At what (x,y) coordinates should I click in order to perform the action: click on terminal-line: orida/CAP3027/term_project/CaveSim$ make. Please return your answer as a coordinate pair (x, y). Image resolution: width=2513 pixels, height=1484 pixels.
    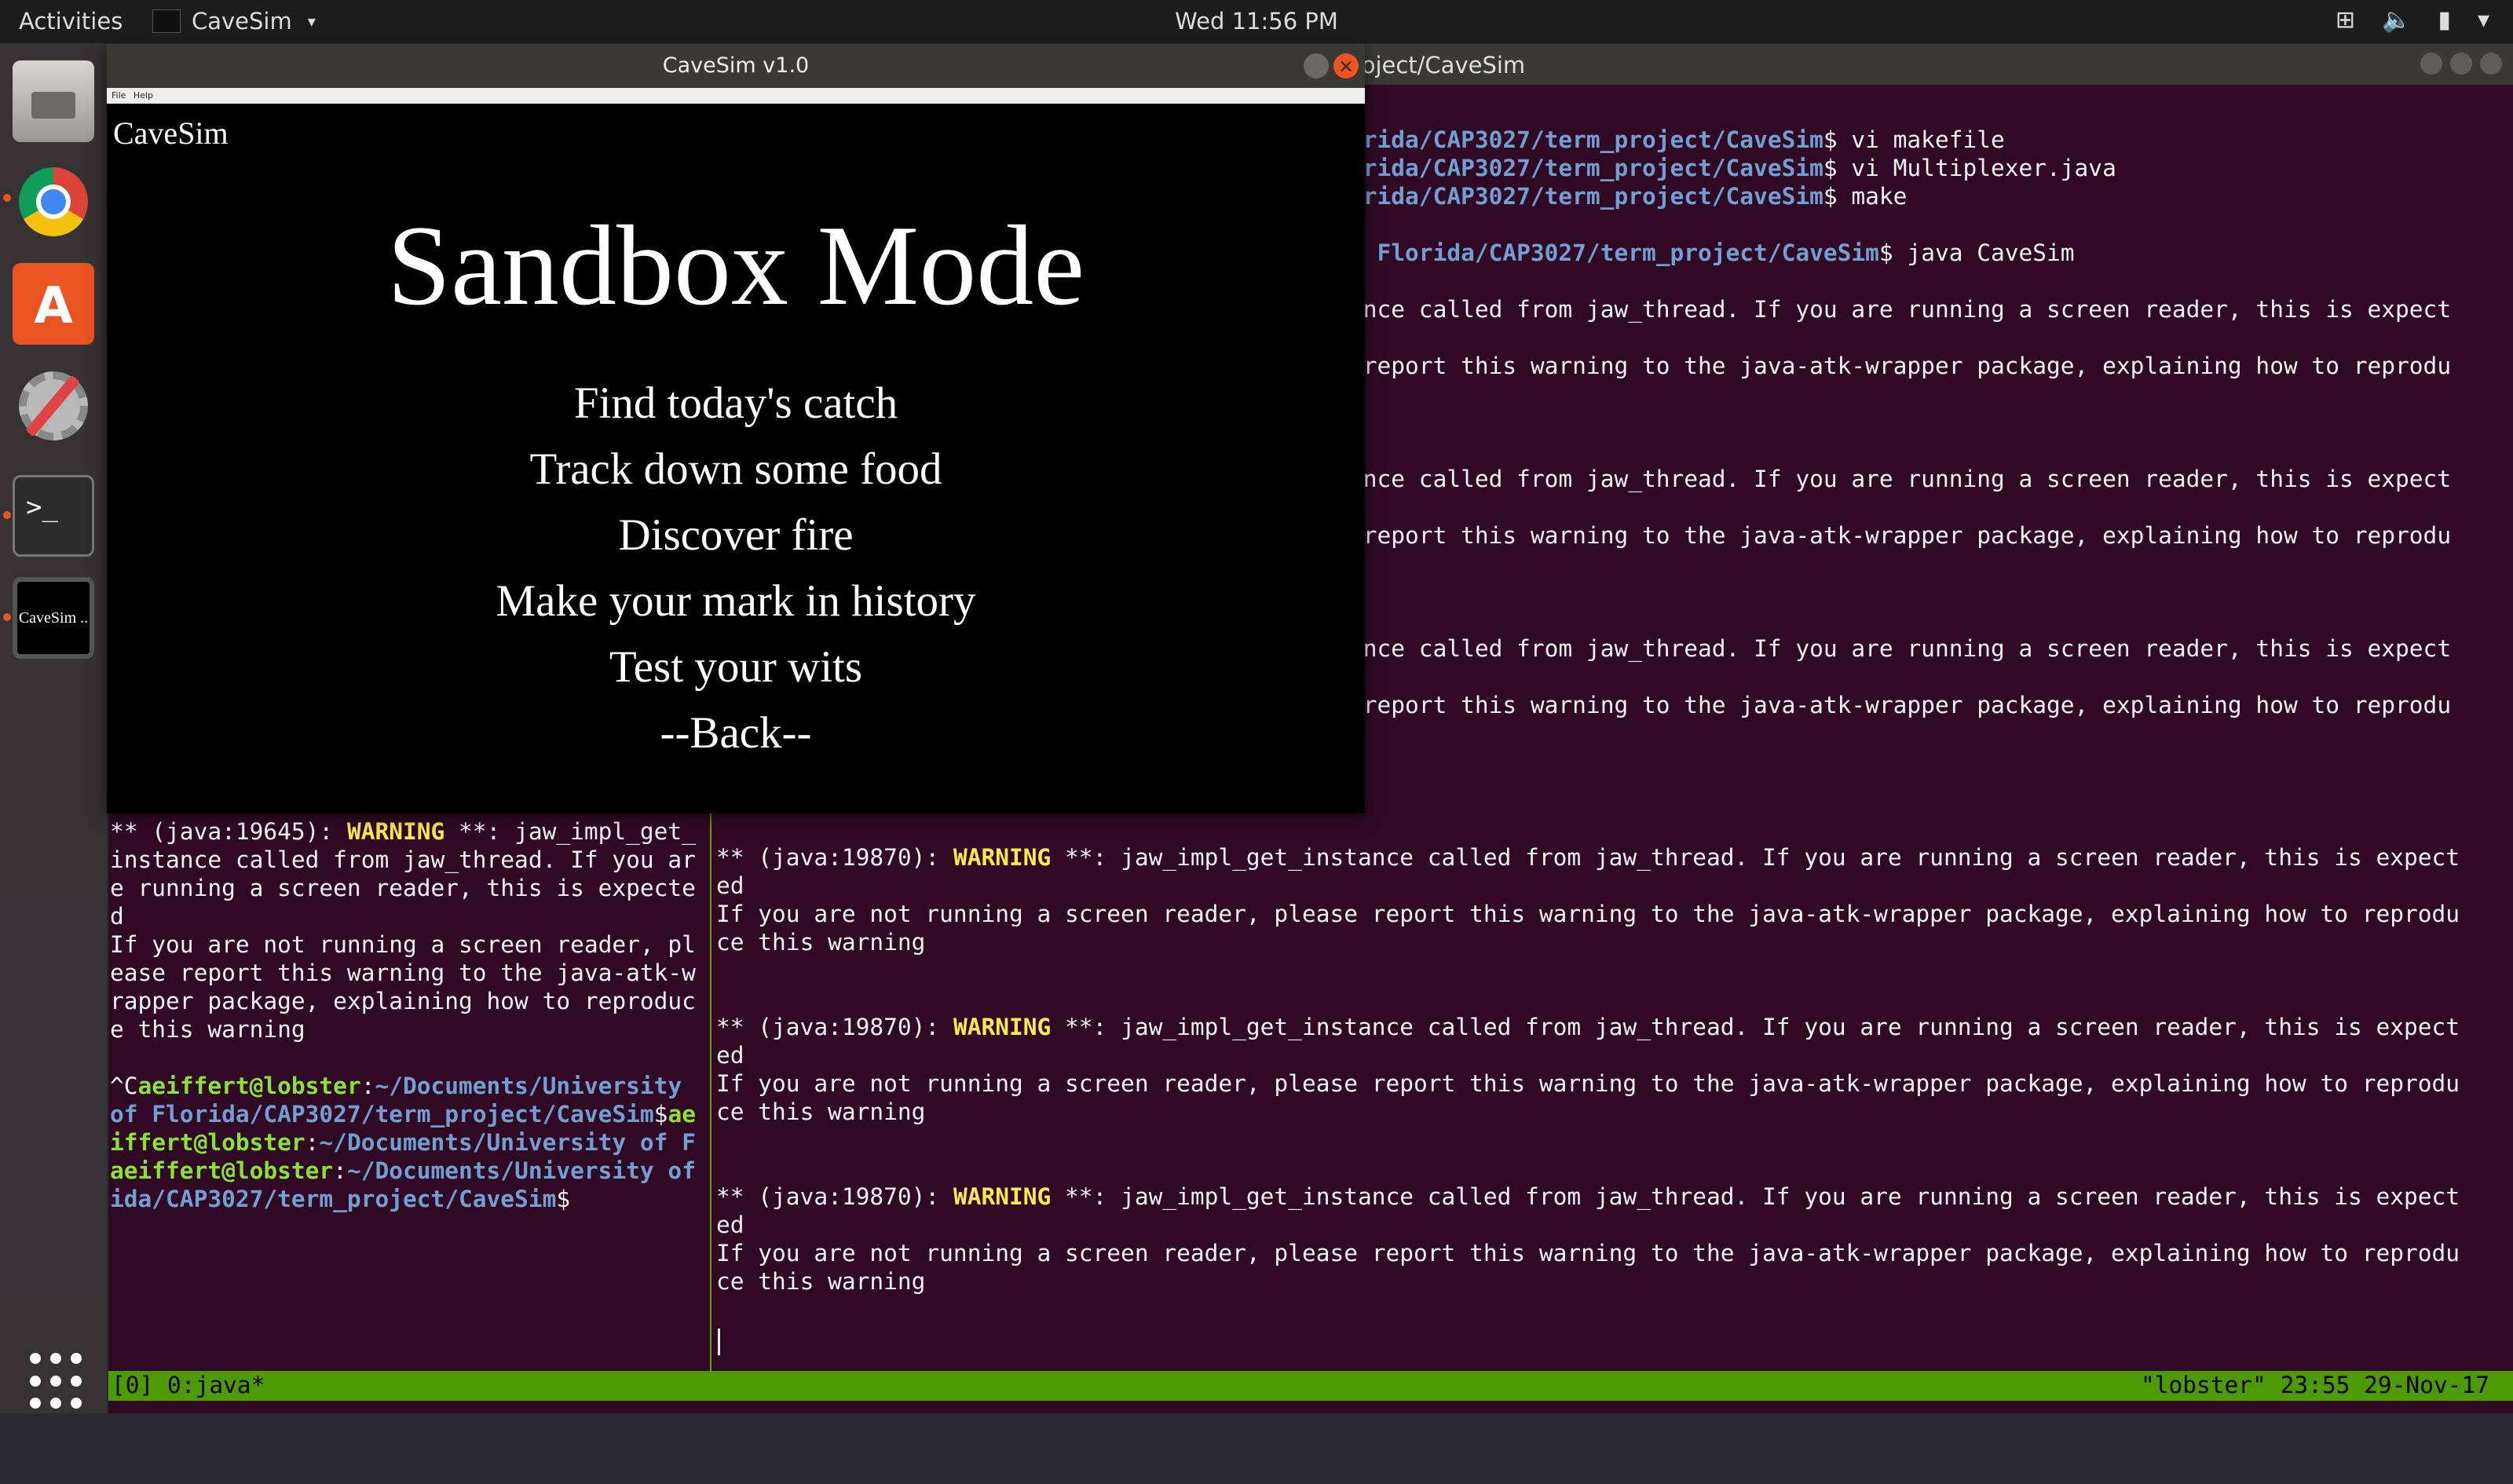
    Looking at the image, I should click on (1930, 196).